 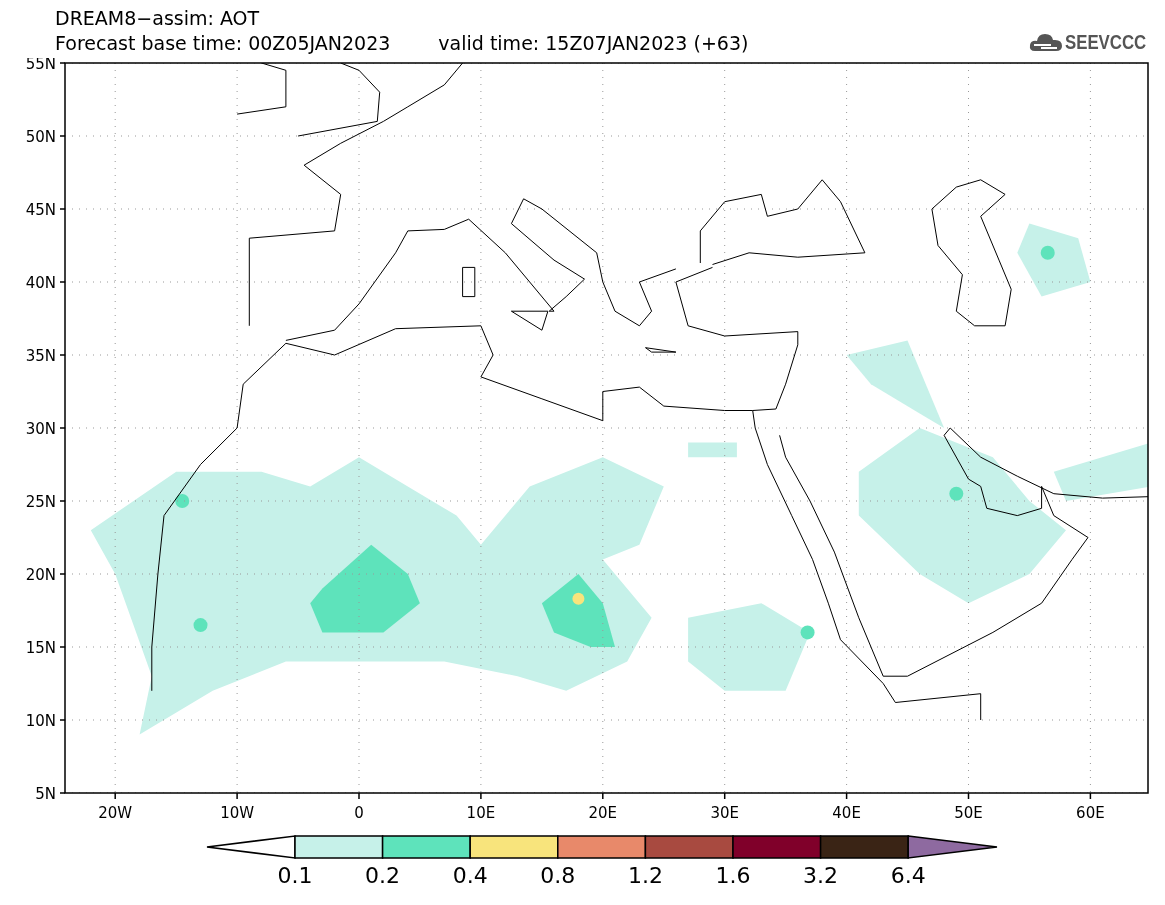 What do you see at coordinates (481, 813) in the screenshot?
I see `longitude-label: 10E` at bounding box center [481, 813].